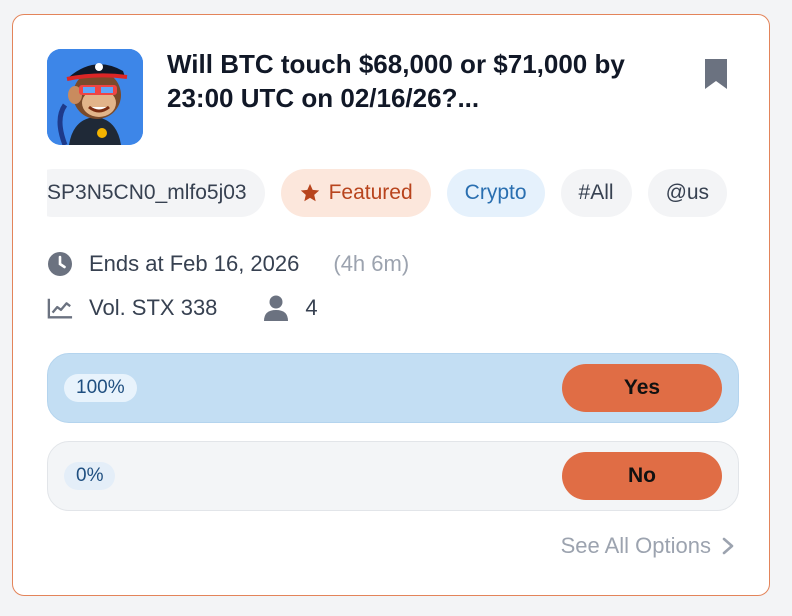 This screenshot has height=616, width=792. I want to click on bookmark-icon, so click(716, 74).